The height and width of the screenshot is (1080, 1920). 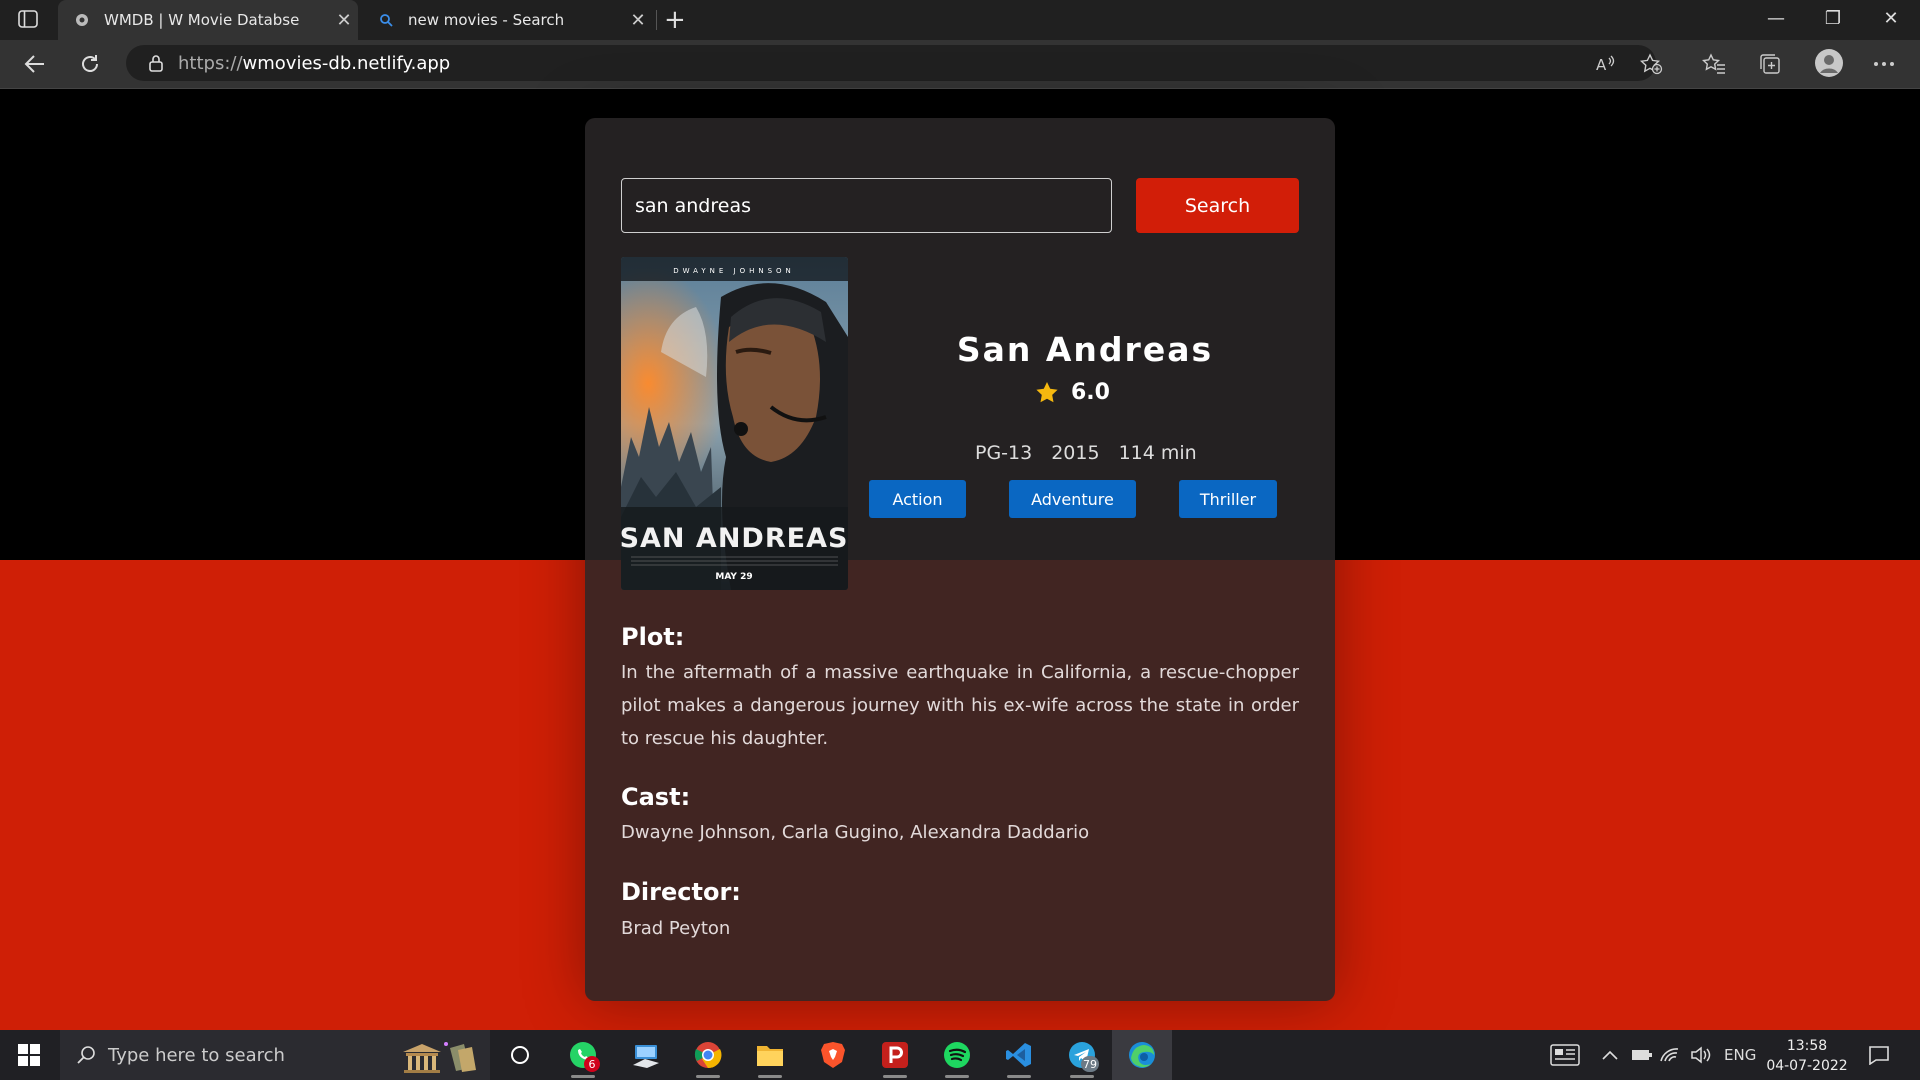 What do you see at coordinates (1884, 64) in the screenshot?
I see `more-options-icon` at bounding box center [1884, 64].